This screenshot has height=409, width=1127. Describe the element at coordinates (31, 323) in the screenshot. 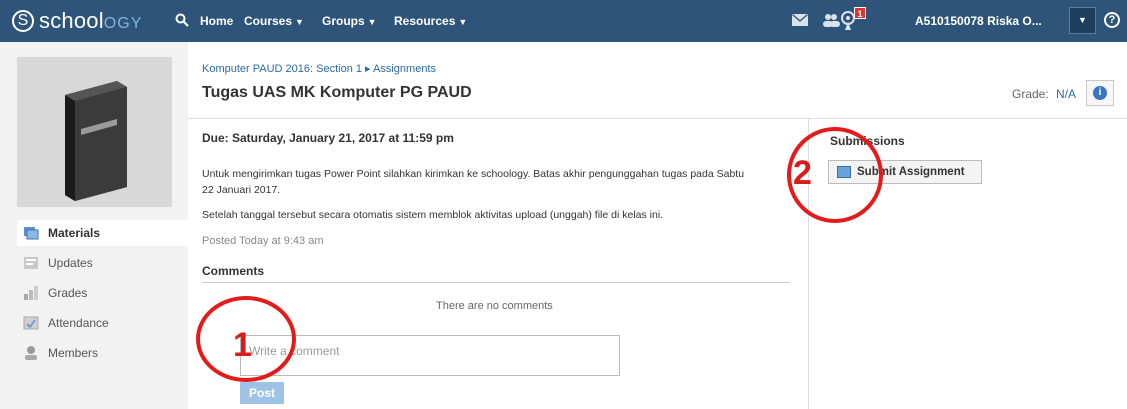

I see `attendance-icon` at that location.